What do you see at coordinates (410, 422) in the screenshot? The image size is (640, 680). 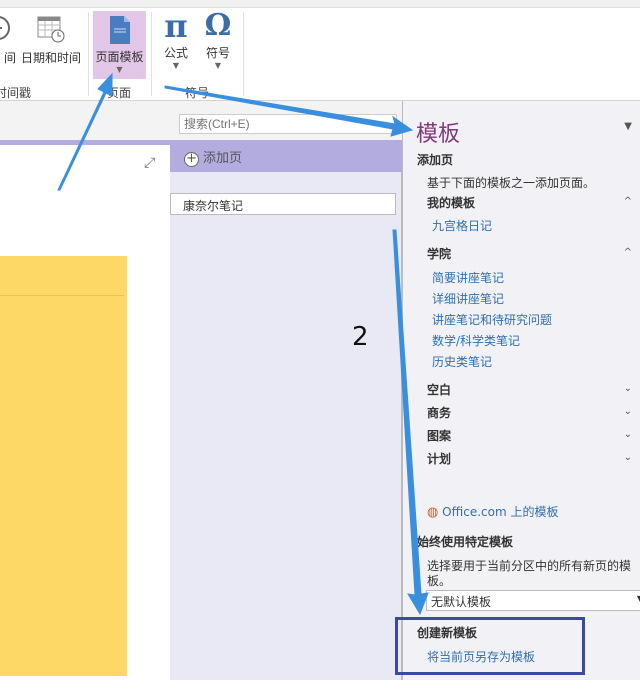 I see `arrow-to-create` at bounding box center [410, 422].